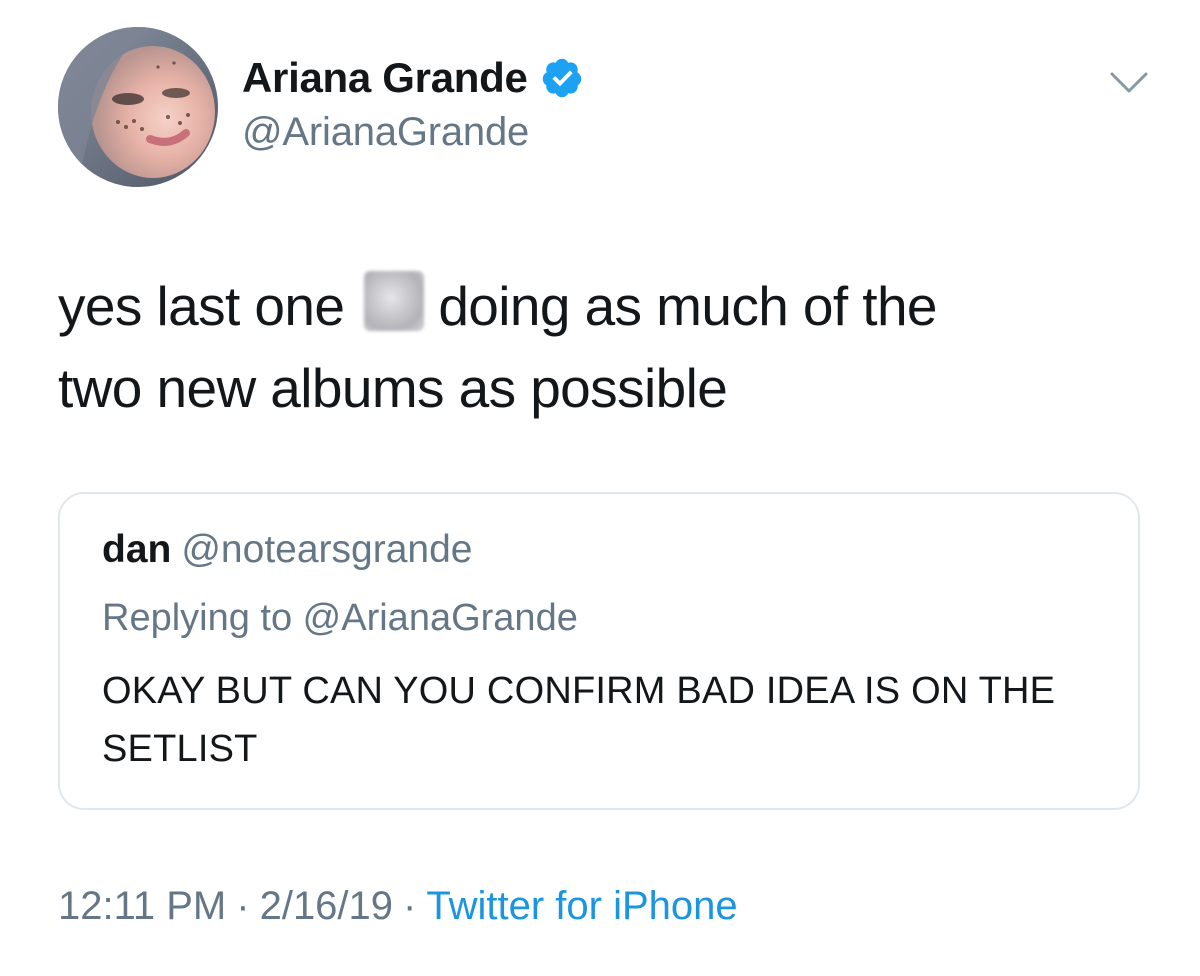 The height and width of the screenshot is (976, 1200). I want to click on tweet-date: 2/16/19, so click(326, 906).